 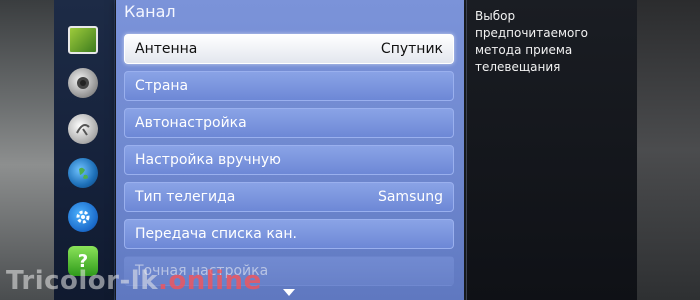 I want to click on sound-icon, so click(x=83, y=83).